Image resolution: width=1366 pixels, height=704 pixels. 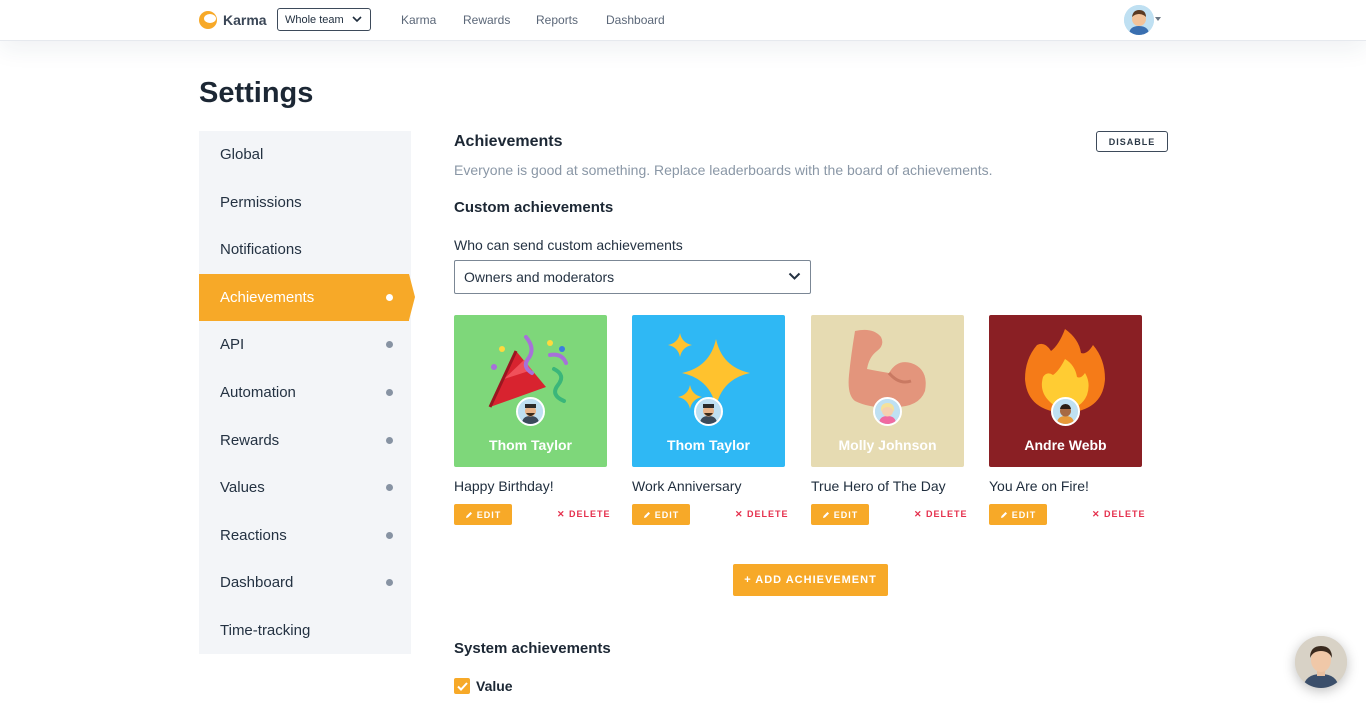 I want to click on karma-logo: Karma, so click(x=233, y=20).